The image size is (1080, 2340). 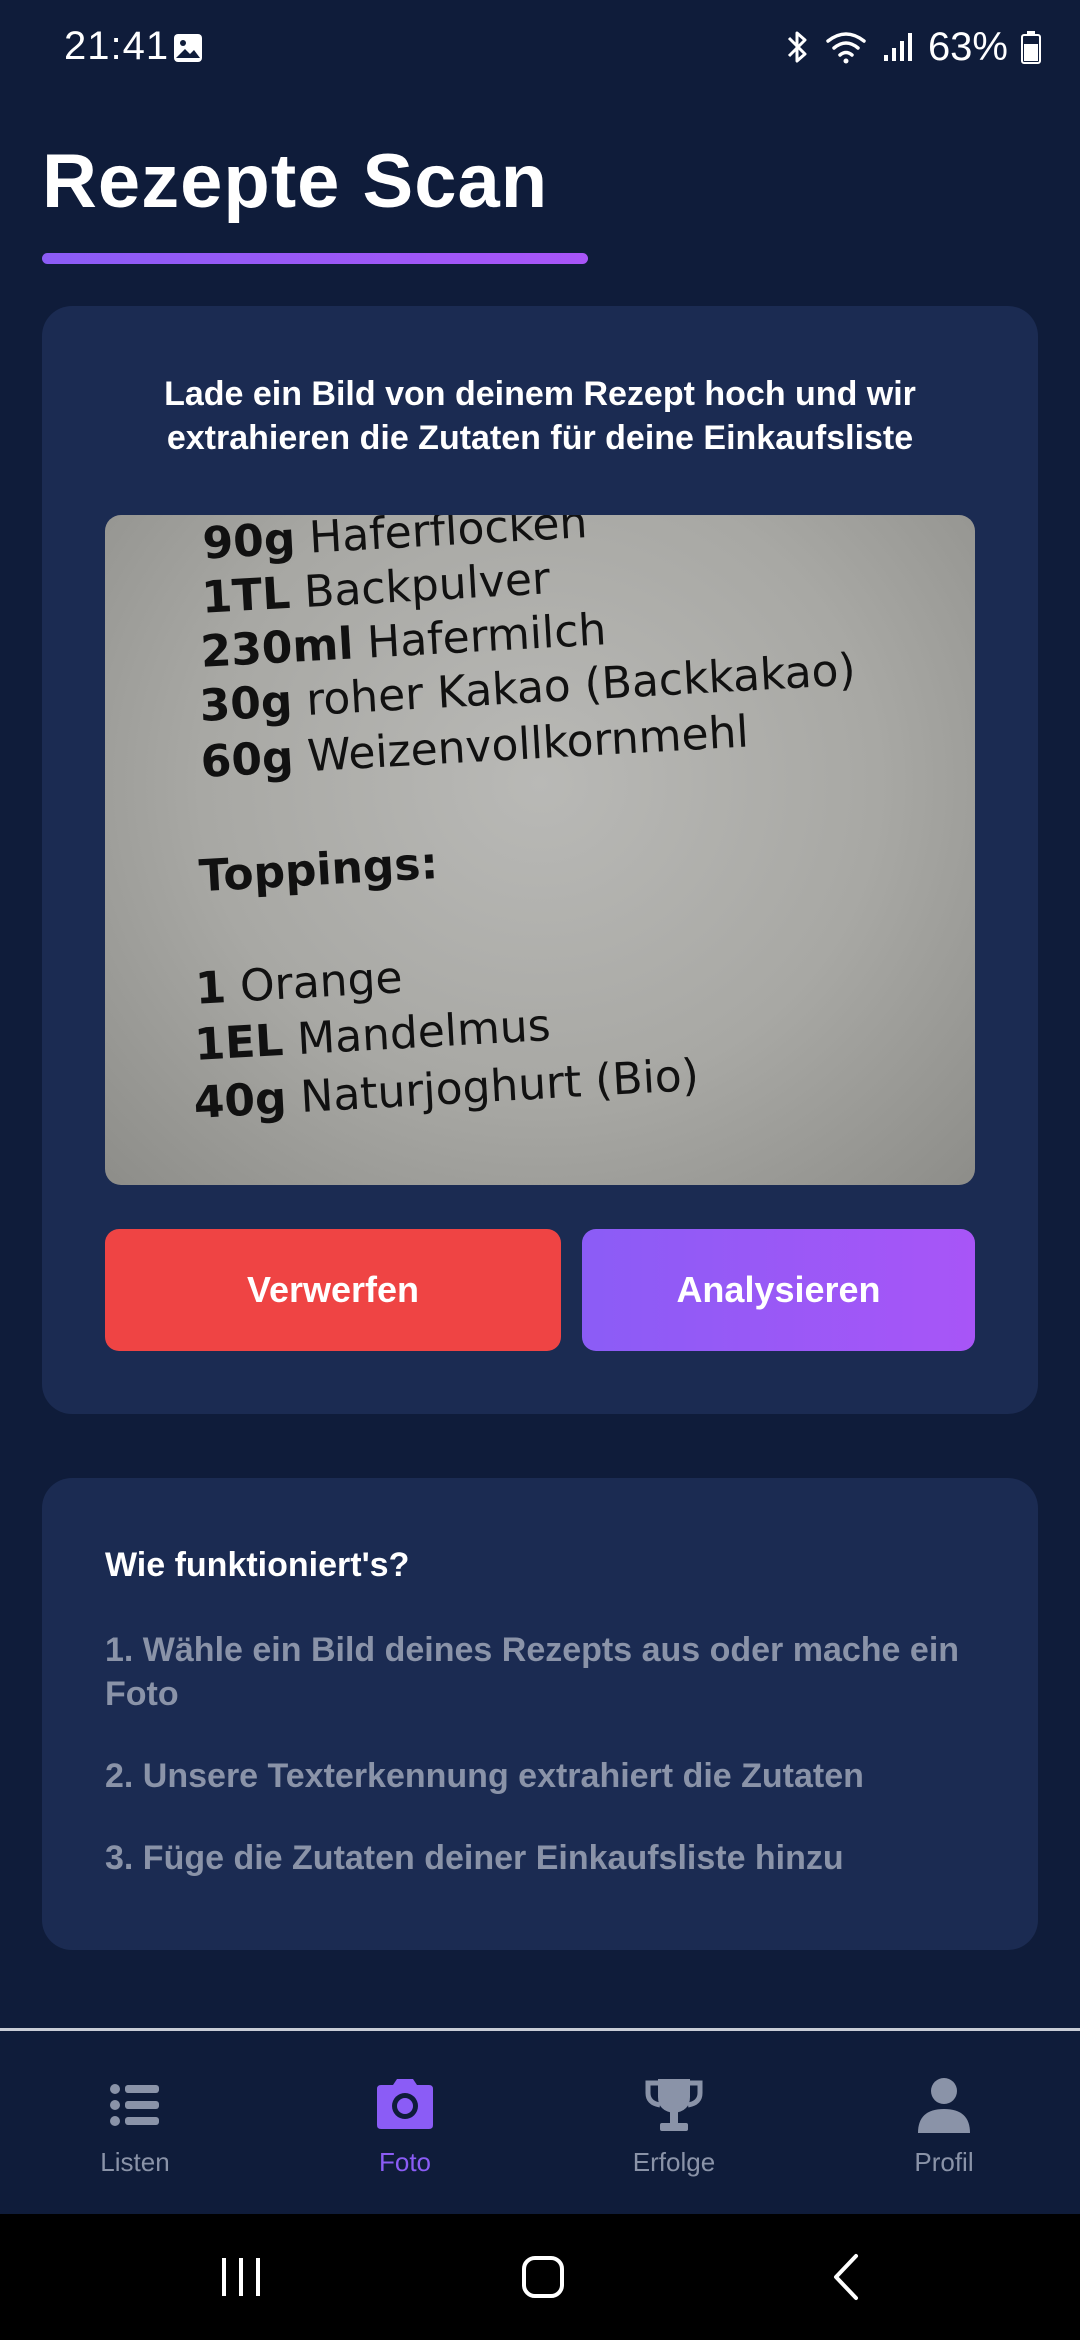 I want to click on nav-label: Foto, so click(x=405, y=2162).